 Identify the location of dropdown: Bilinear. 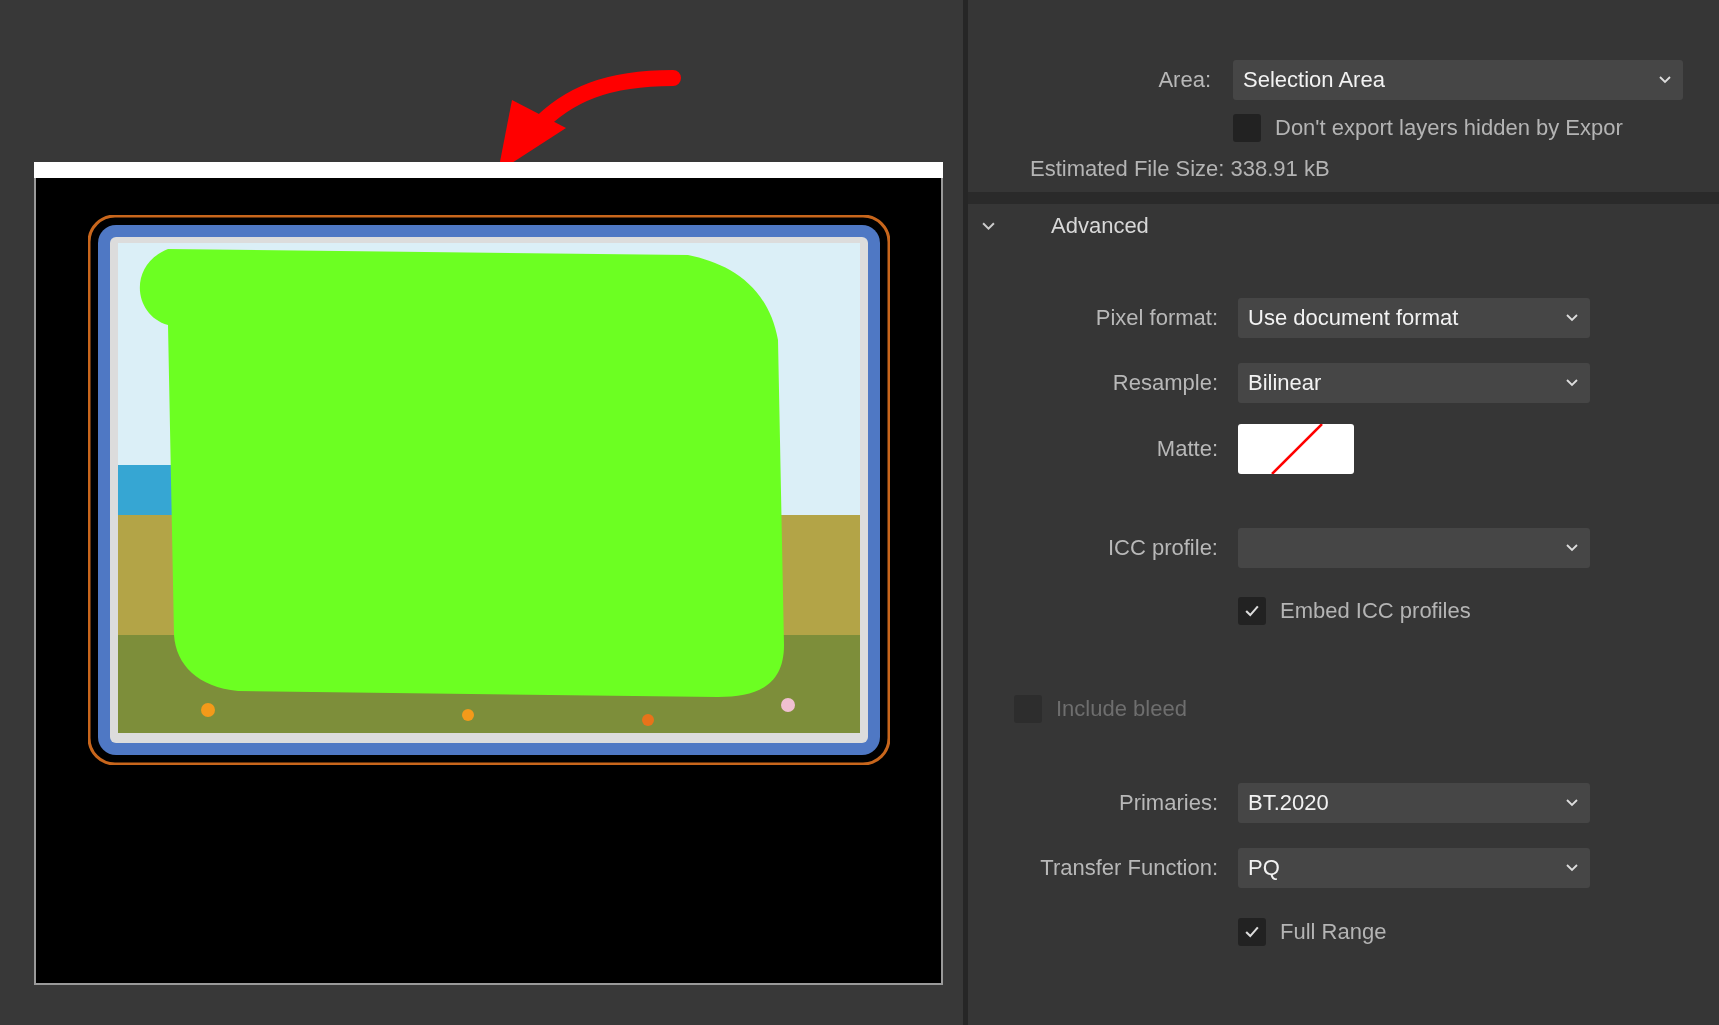
(1414, 383).